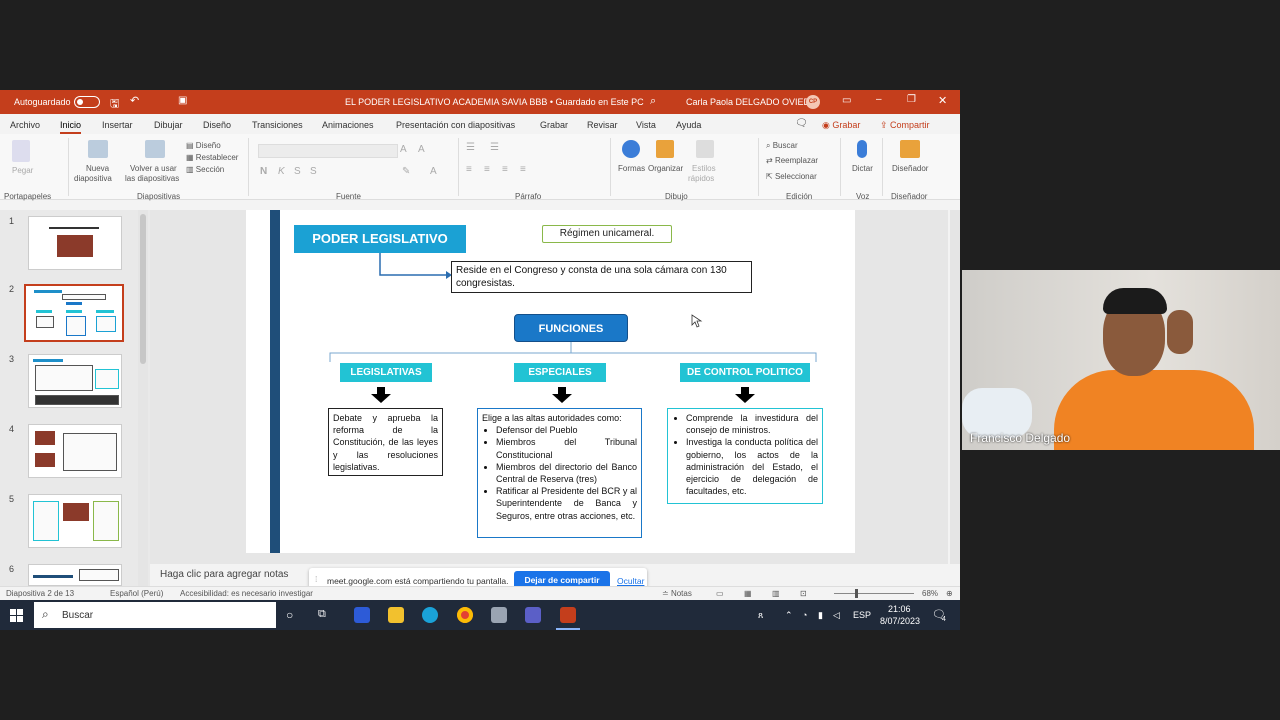  I want to click on edge-icon, so click(430, 615).